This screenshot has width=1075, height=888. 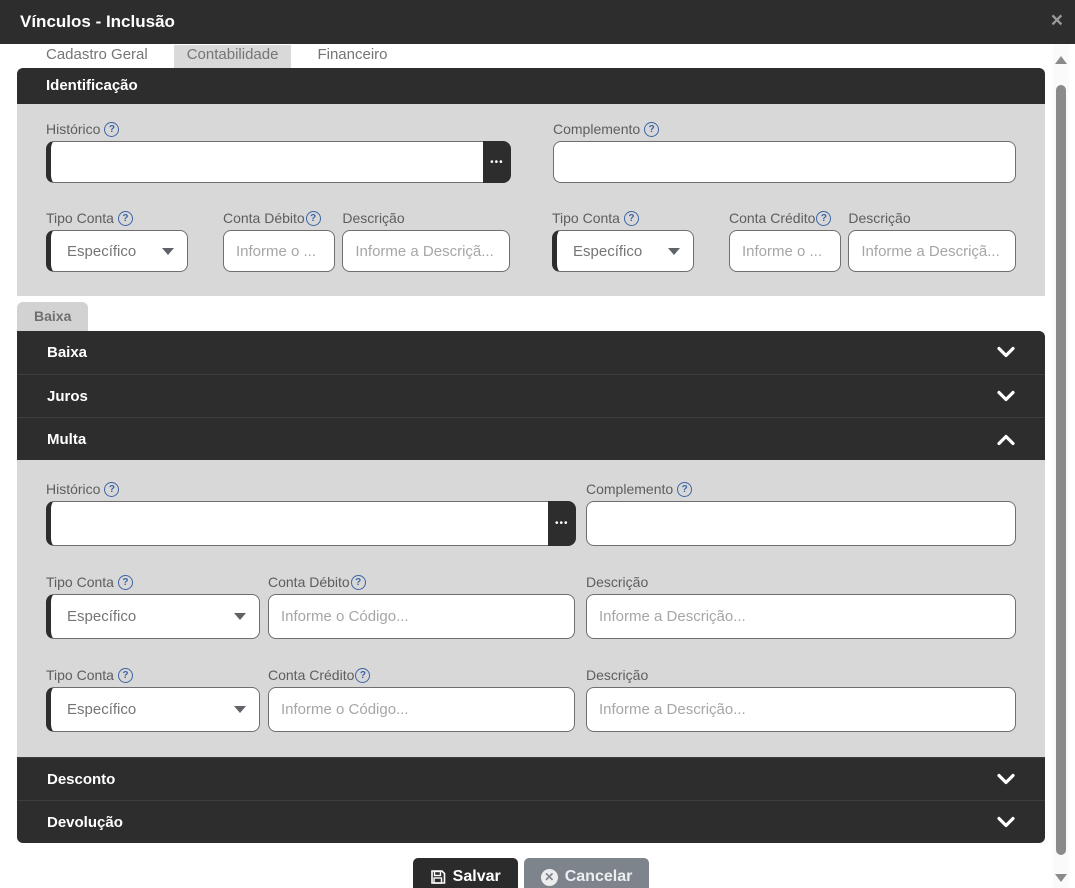 What do you see at coordinates (1061, 60) in the screenshot?
I see `scroll-up-arrow-icon` at bounding box center [1061, 60].